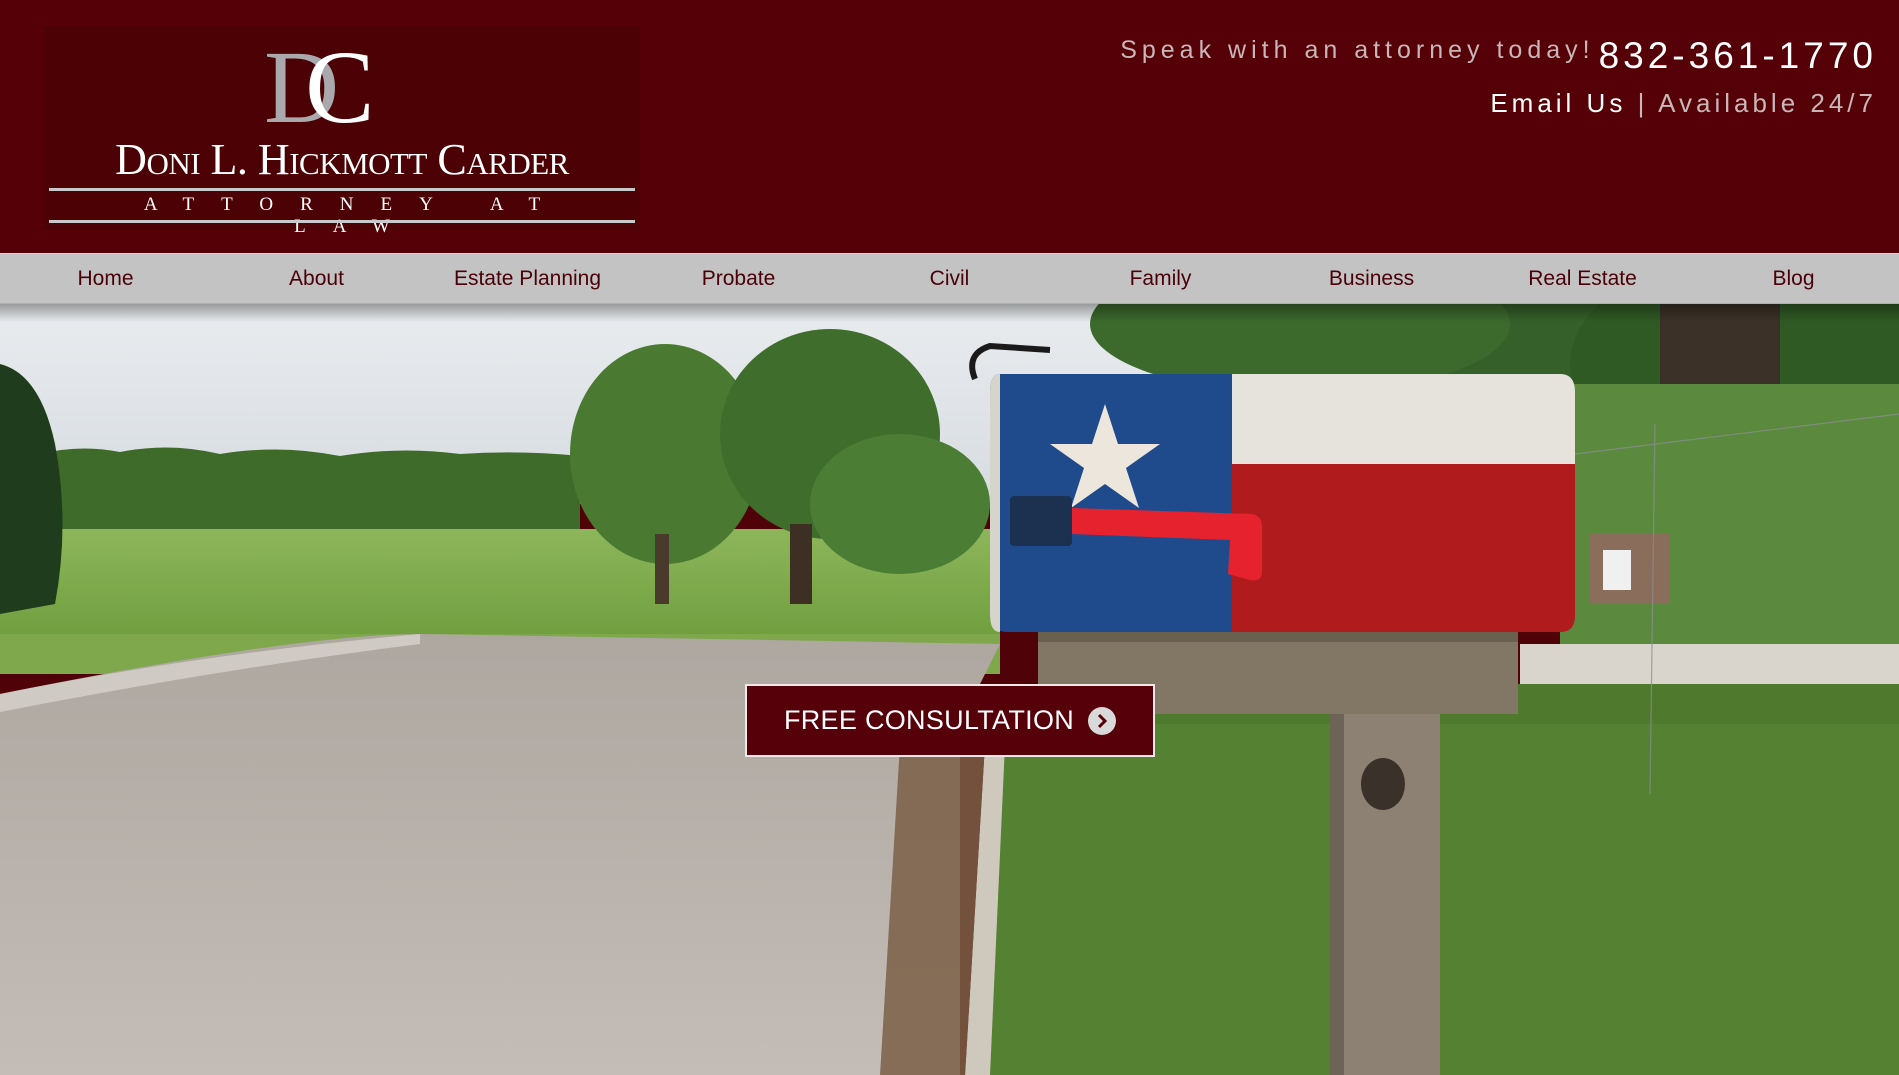  What do you see at coordinates (1102, 720) in the screenshot?
I see `chevron-right-circle-icon` at bounding box center [1102, 720].